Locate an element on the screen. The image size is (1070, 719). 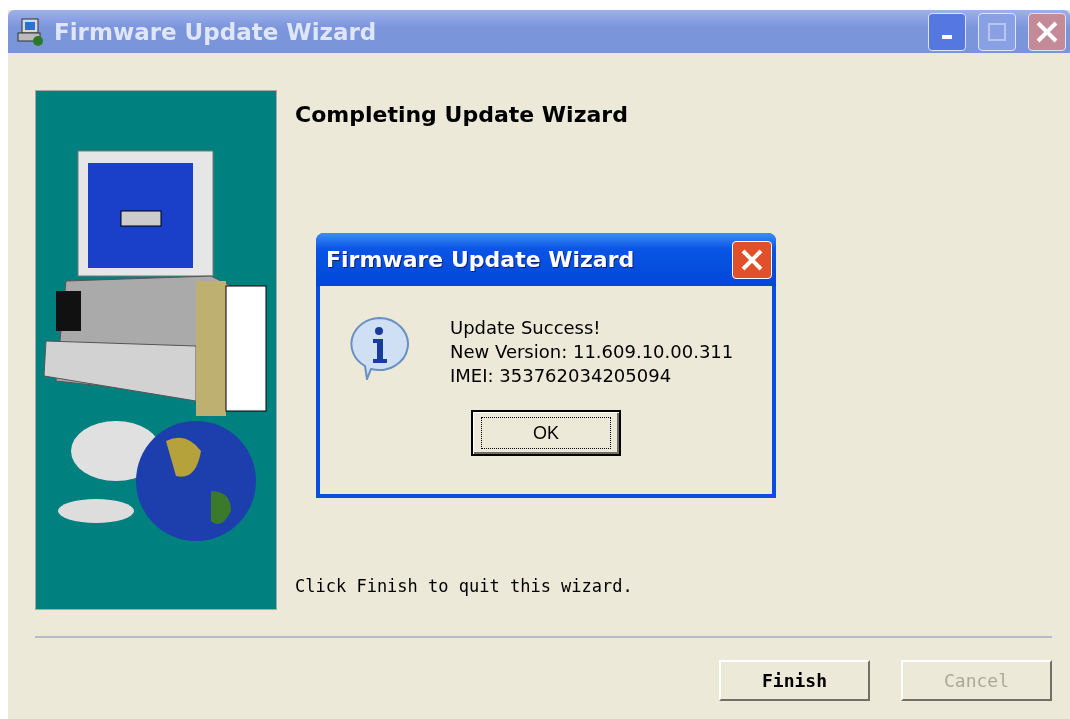
message-text: New Version: 11.609.10.00.311 is located at coordinates (592, 352).